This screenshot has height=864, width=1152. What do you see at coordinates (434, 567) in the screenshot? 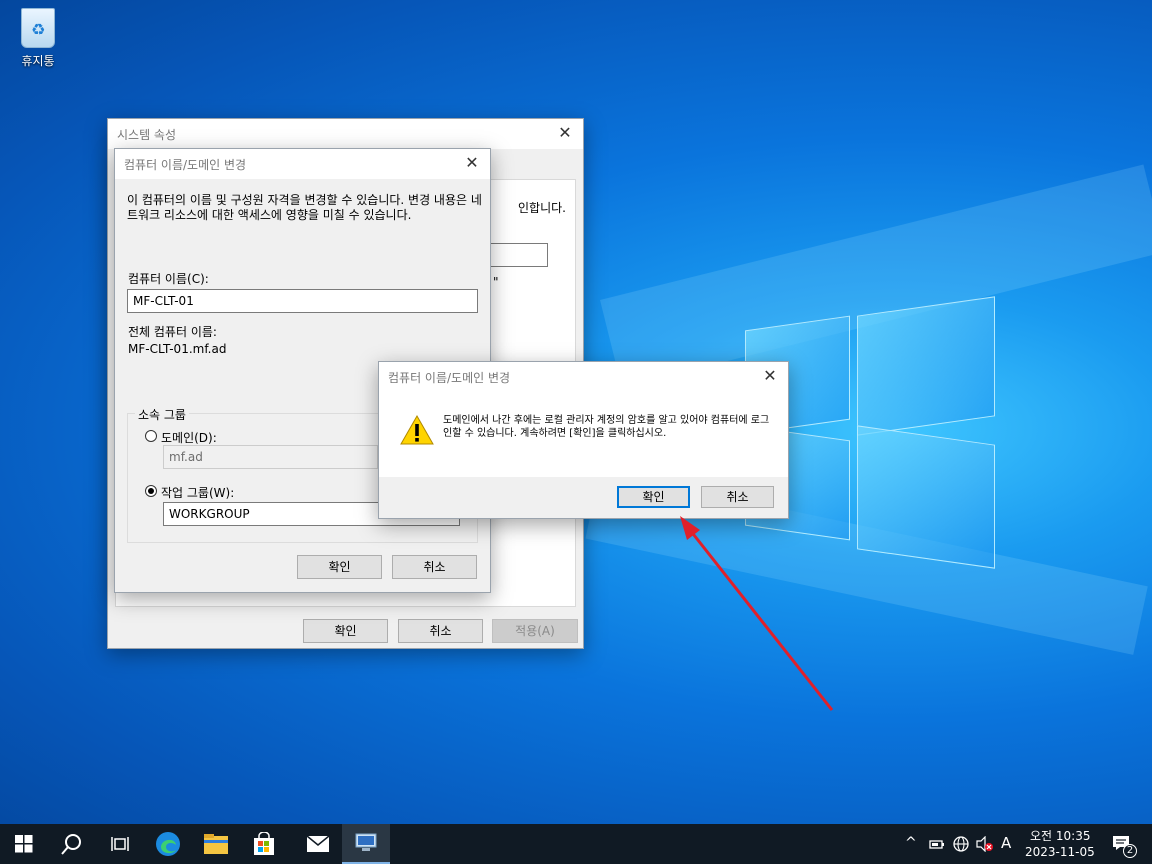
I see `rename-cancel-button: 취소` at bounding box center [434, 567].